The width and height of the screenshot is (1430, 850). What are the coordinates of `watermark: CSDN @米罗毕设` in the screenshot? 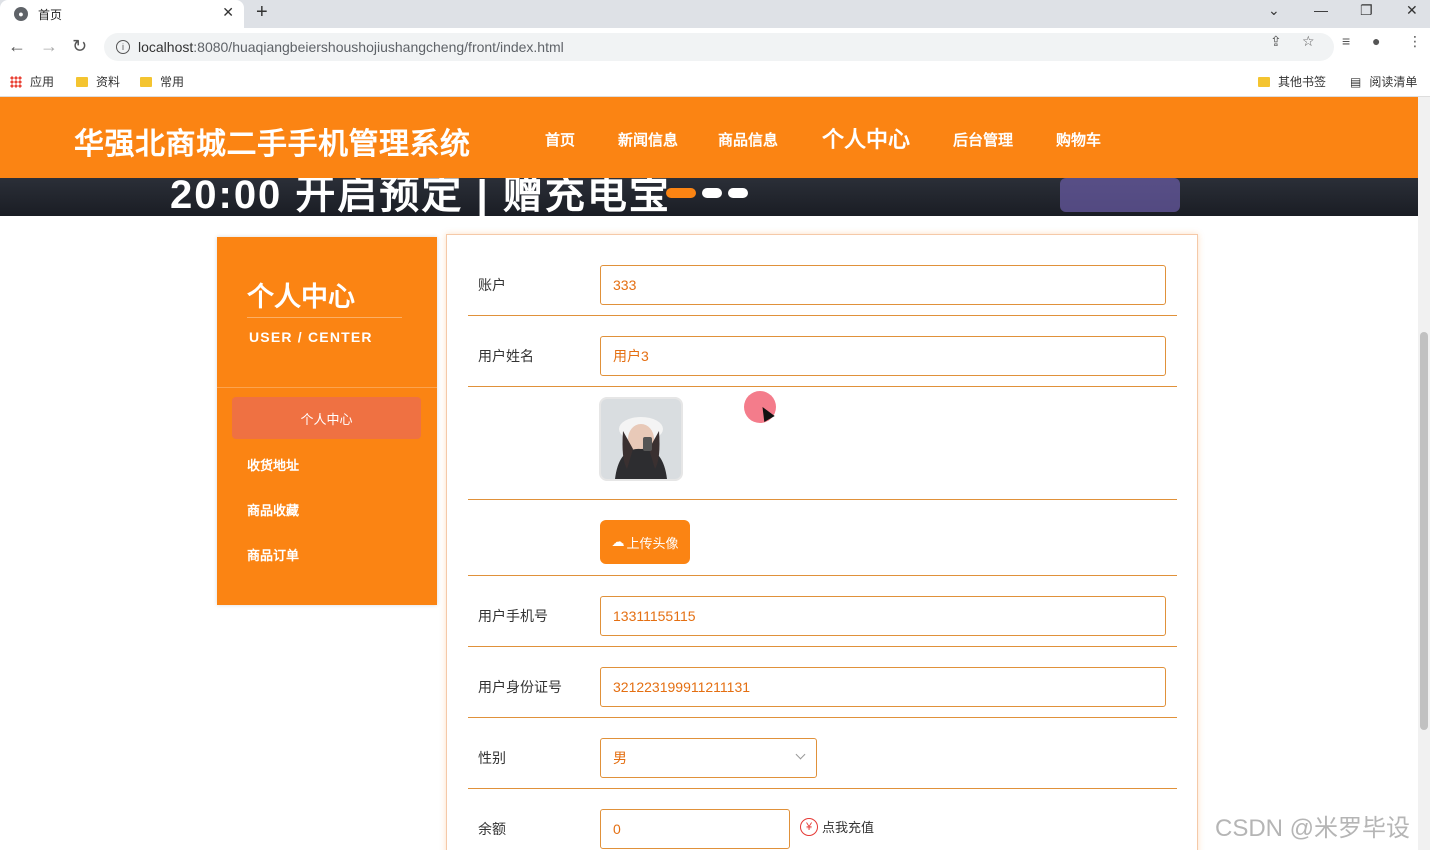 It's located at (1313, 828).